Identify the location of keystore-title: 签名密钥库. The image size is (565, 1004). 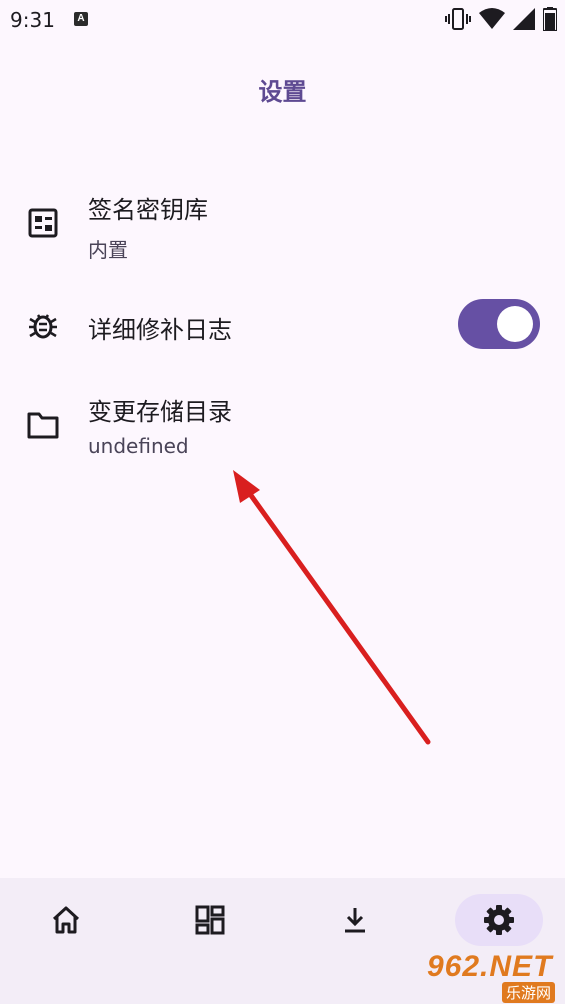
(148, 210).